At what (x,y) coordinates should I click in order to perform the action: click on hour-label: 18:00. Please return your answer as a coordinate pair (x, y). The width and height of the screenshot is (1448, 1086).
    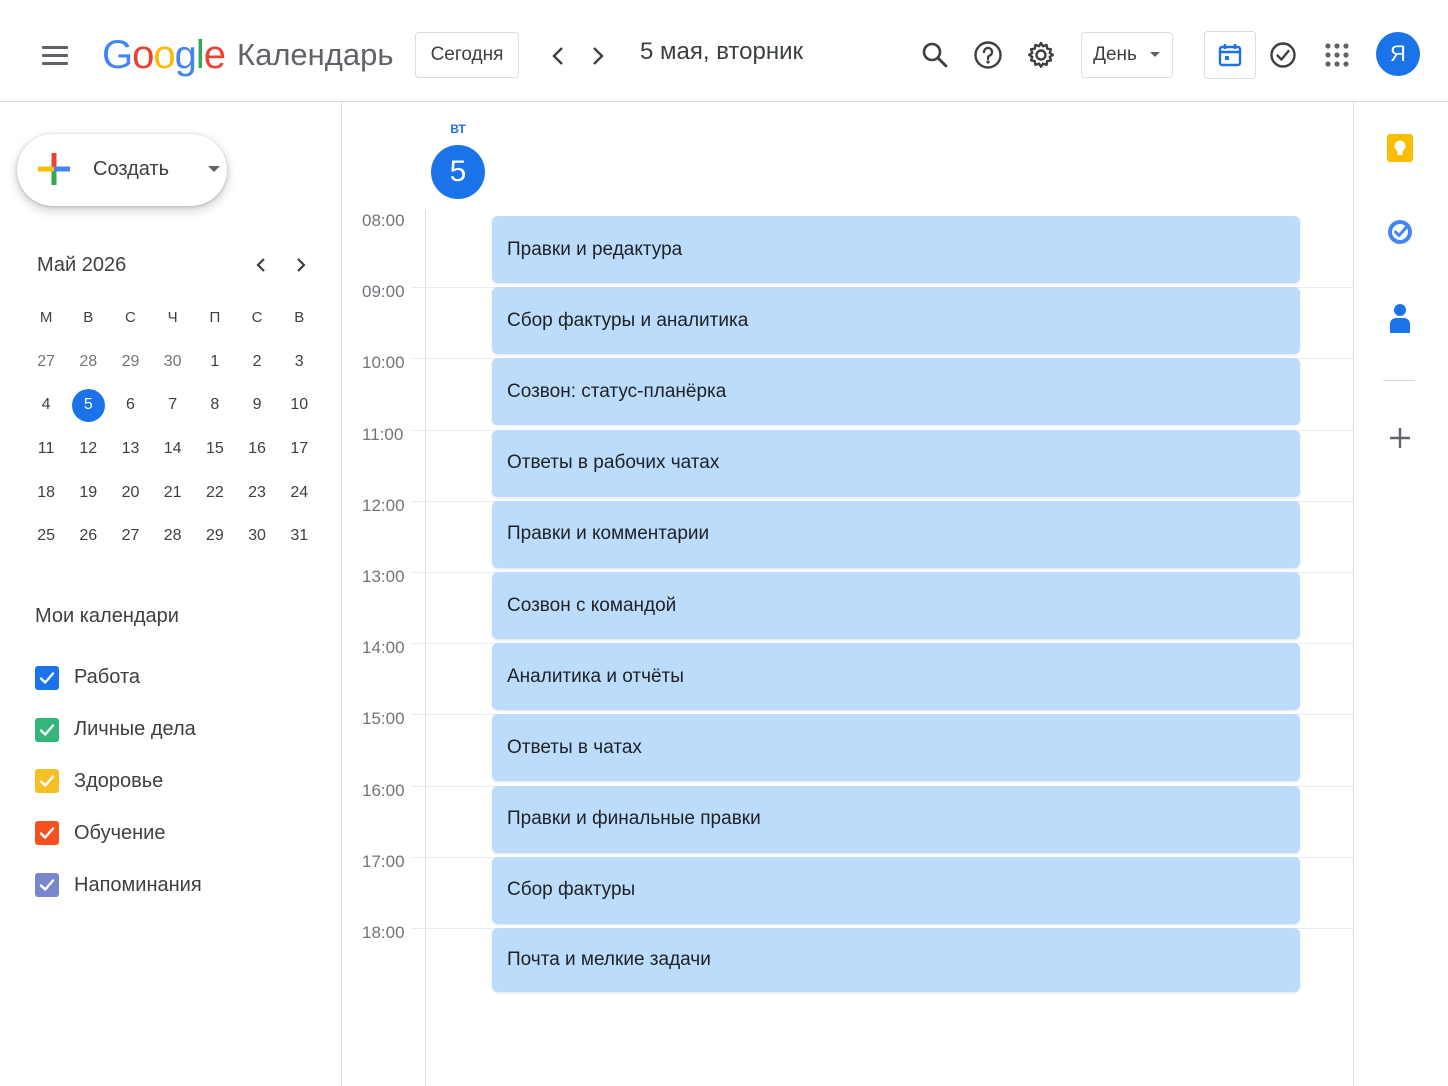
    Looking at the image, I should click on (383, 932).